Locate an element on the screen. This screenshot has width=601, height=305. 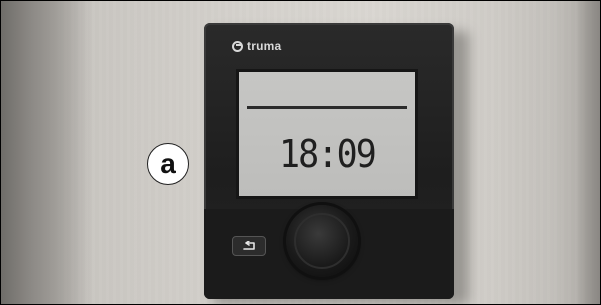
lcd-time-readout: 18:09 is located at coordinates (327, 154).